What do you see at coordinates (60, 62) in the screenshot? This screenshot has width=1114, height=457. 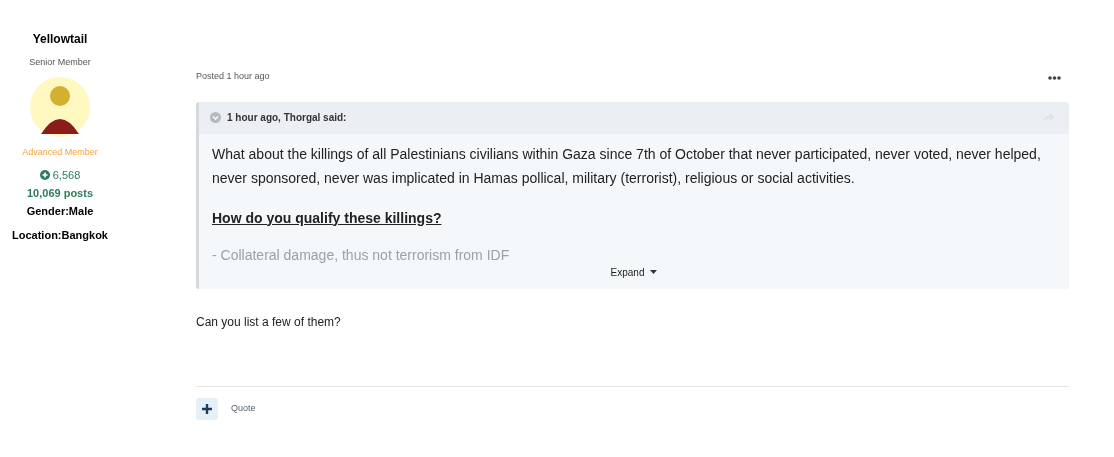 I see `member-title: Senior Member` at bounding box center [60, 62].